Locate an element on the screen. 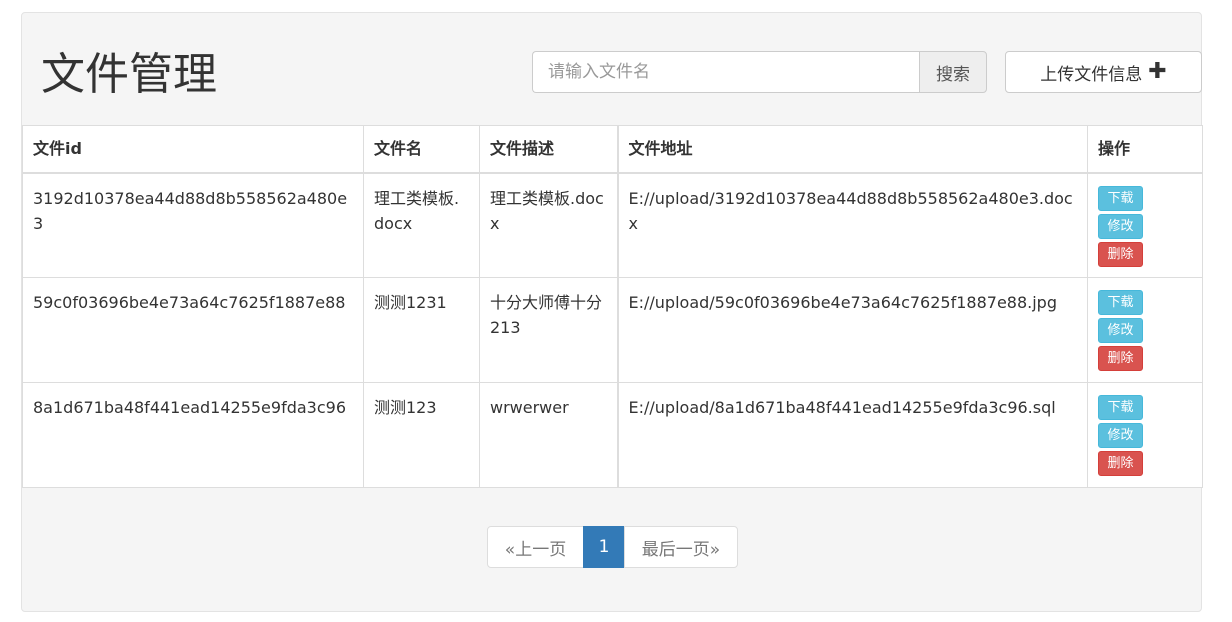 This screenshot has height=622, width=1232. file-name-cell: 测测1231 is located at coordinates (421, 330).